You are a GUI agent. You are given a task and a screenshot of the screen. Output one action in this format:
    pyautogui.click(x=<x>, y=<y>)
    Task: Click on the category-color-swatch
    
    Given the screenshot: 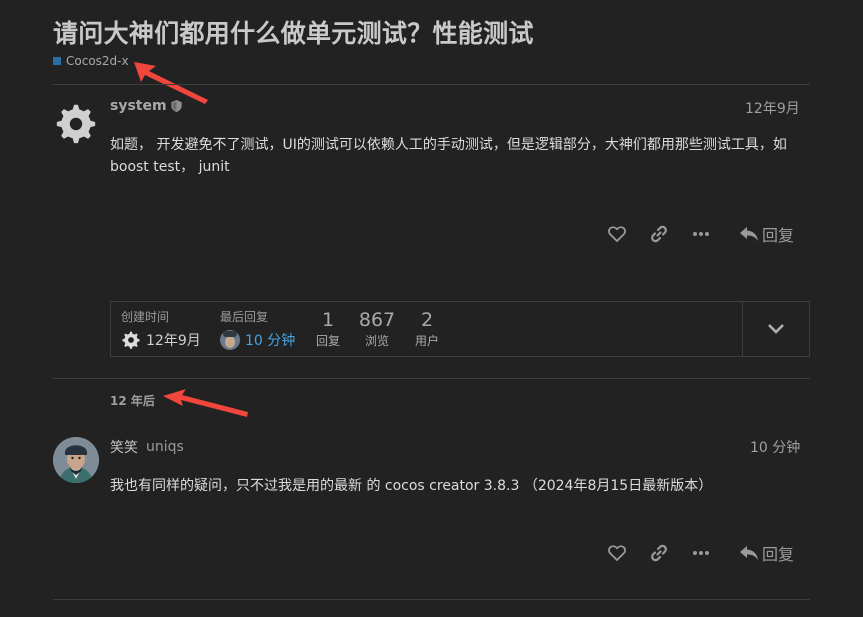 What is the action you would take?
    pyautogui.click(x=57, y=61)
    